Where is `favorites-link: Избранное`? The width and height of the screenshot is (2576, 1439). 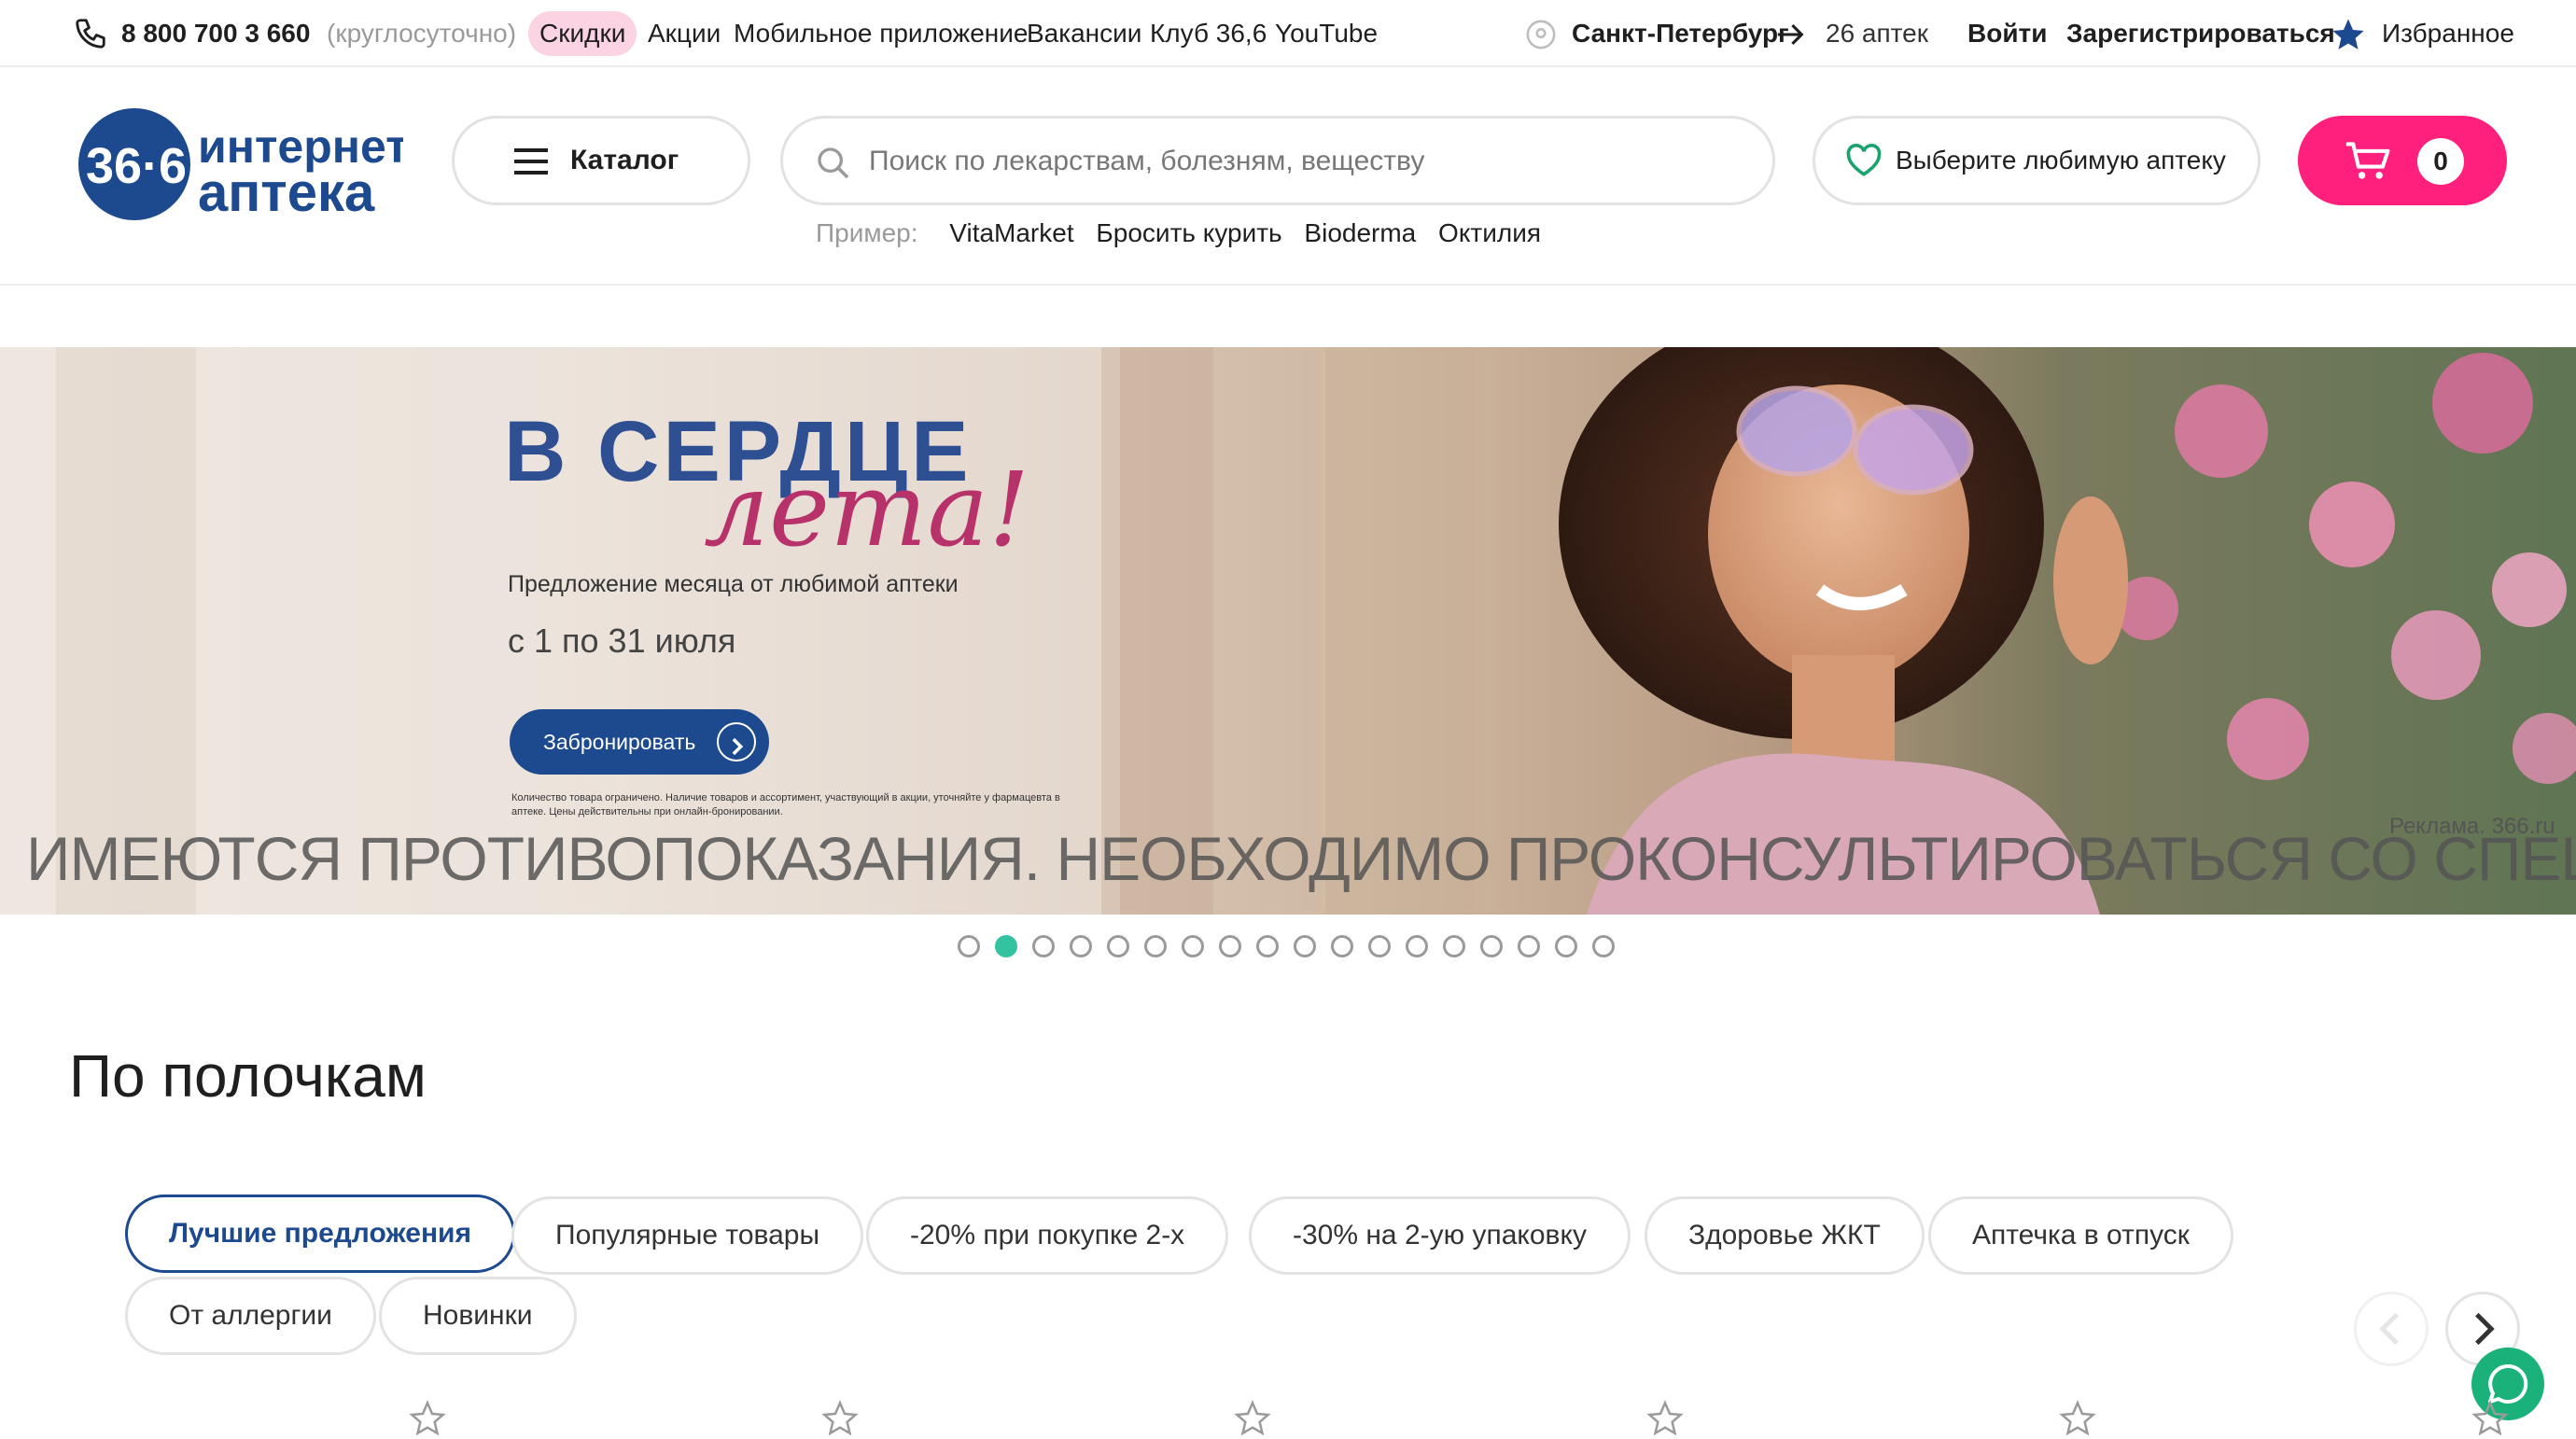
favorites-link: Избранное is located at coordinates (2448, 33).